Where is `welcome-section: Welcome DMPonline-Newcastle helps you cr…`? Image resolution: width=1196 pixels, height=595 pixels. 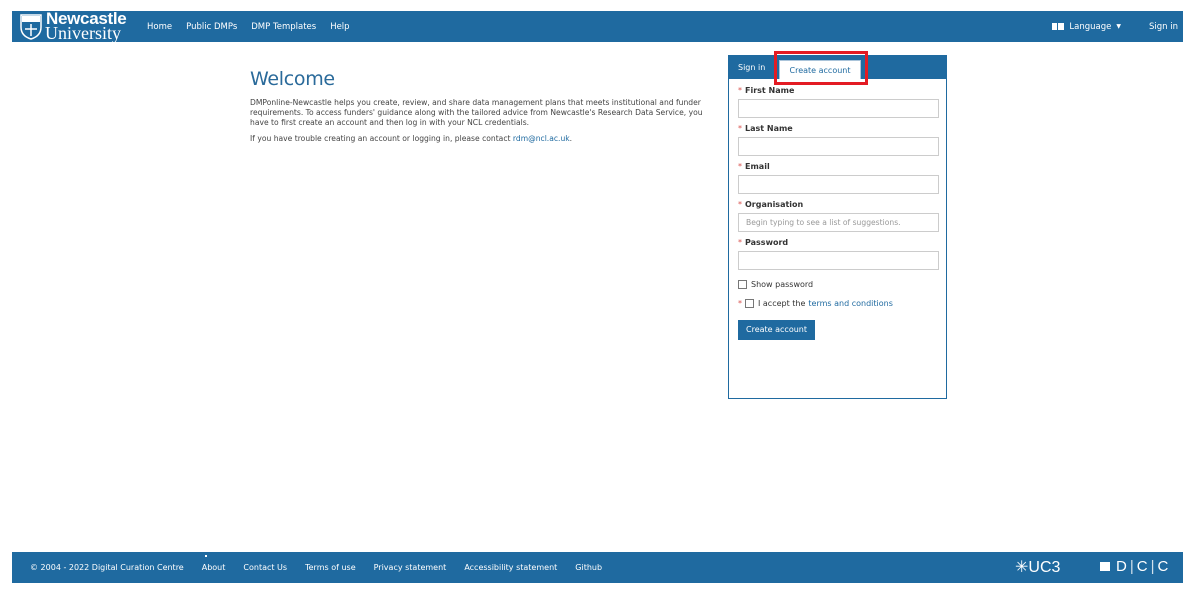 welcome-section: Welcome DMPonline-Newcastle helps you cr… is located at coordinates (480, 109).